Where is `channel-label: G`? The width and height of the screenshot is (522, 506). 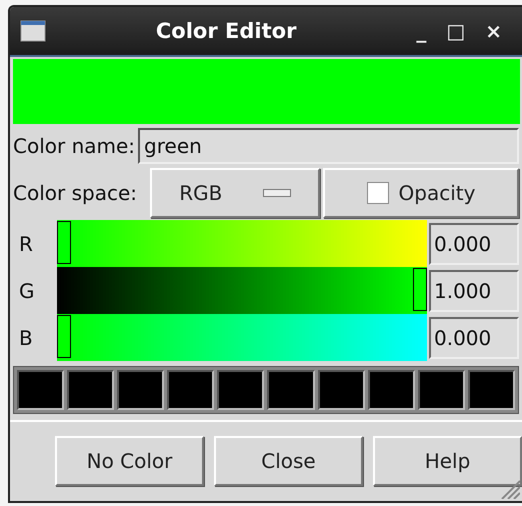 channel-label: G is located at coordinates (27, 290).